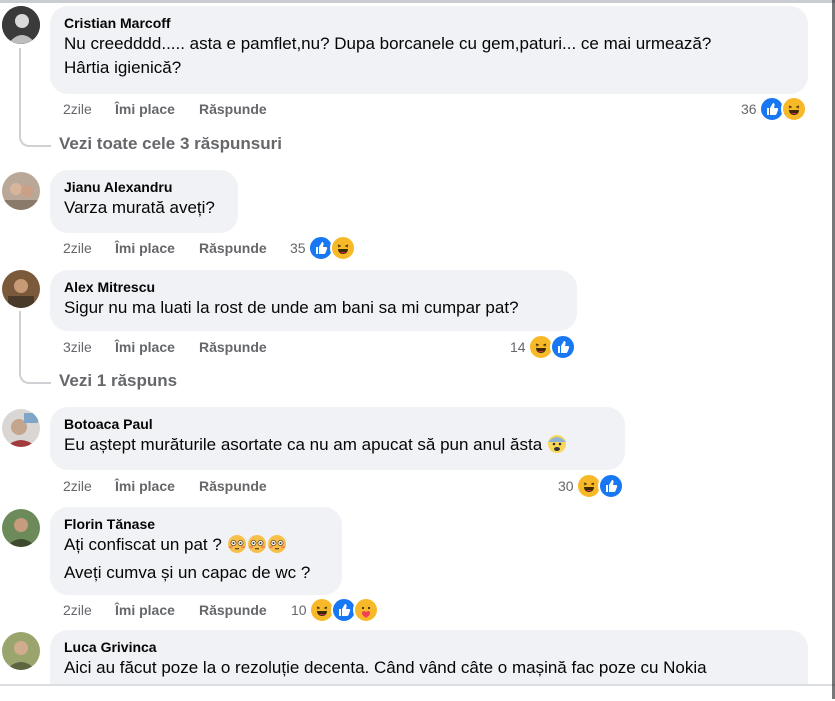 This screenshot has height=701, width=835. I want to click on reaction-summary: 36, so click(774, 109).